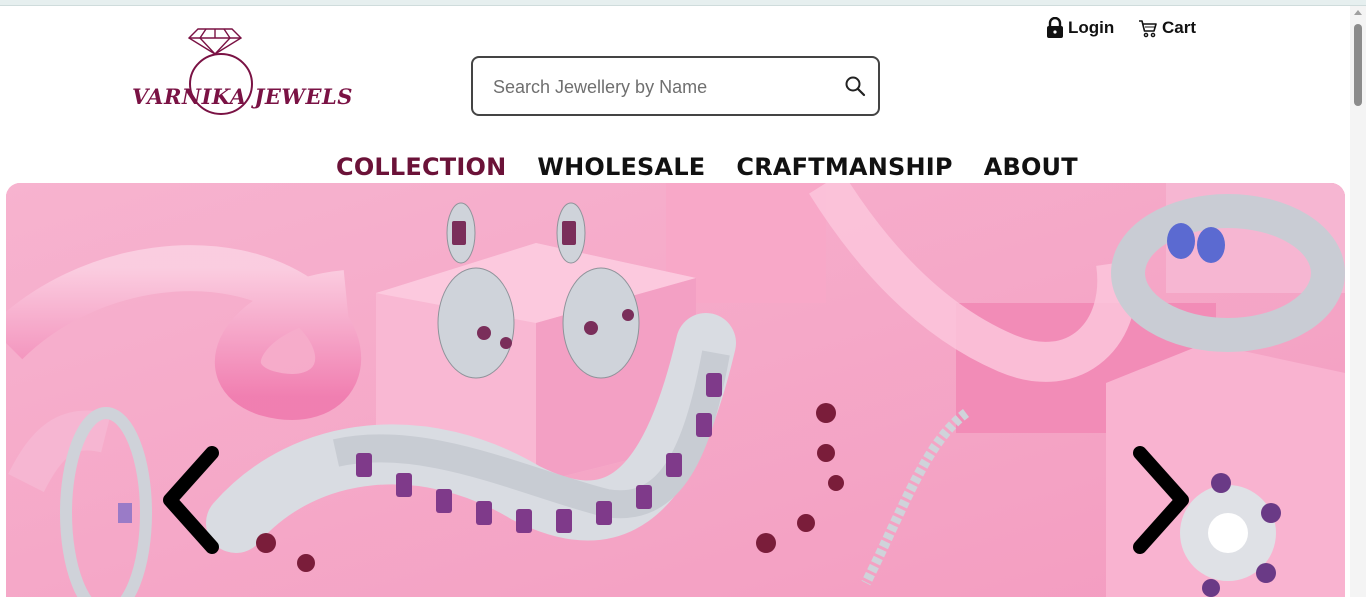 The width and height of the screenshot is (1366, 597). What do you see at coordinates (1148, 29) in the screenshot?
I see `cart-icon` at bounding box center [1148, 29].